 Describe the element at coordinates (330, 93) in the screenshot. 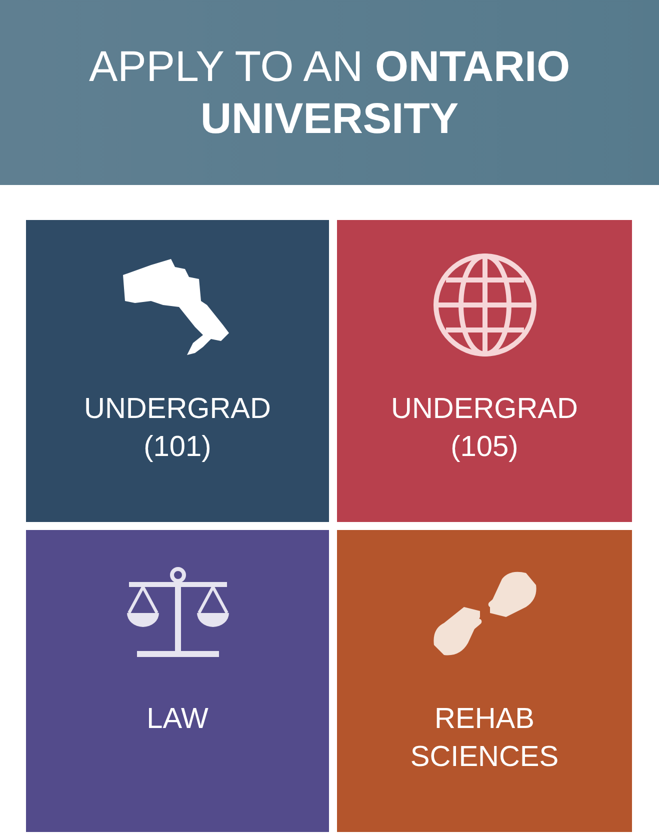

I see `page-title: APPLY TO AN ONTARIO UNIVERSITY` at that location.